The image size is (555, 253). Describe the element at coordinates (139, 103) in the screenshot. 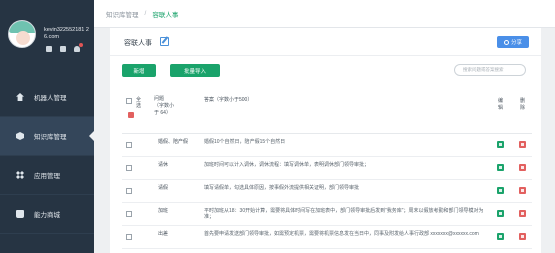

I see `select-all-label: 全选` at that location.